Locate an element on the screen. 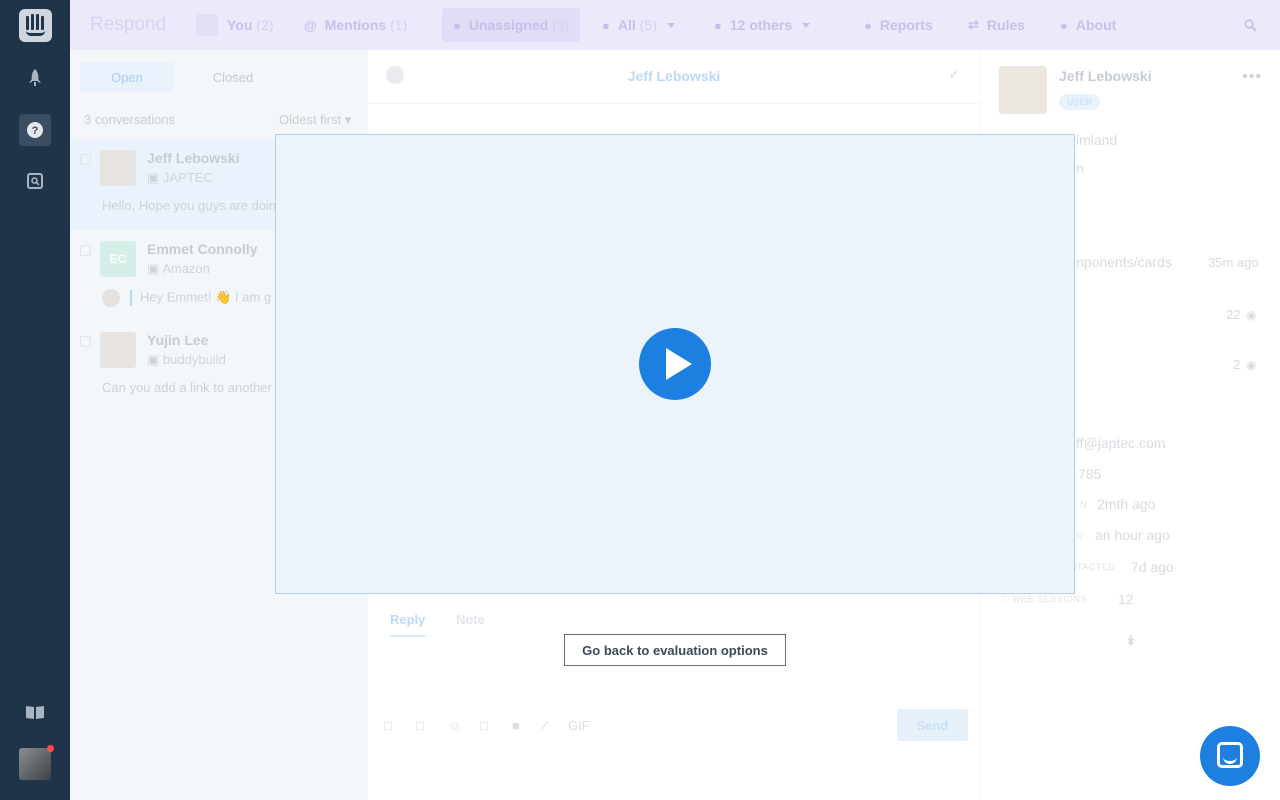 This screenshot has width=1280, height=800. nav-you: You (2) is located at coordinates (235, 25).